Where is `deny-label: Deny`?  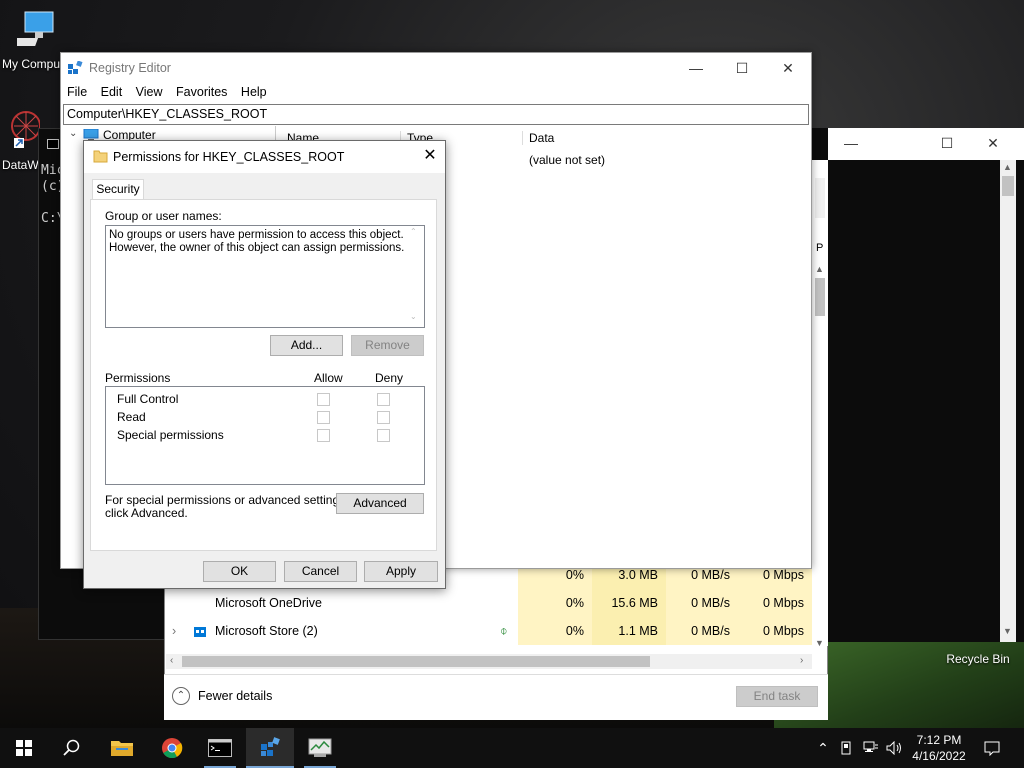
deny-label: Deny is located at coordinates (389, 378).